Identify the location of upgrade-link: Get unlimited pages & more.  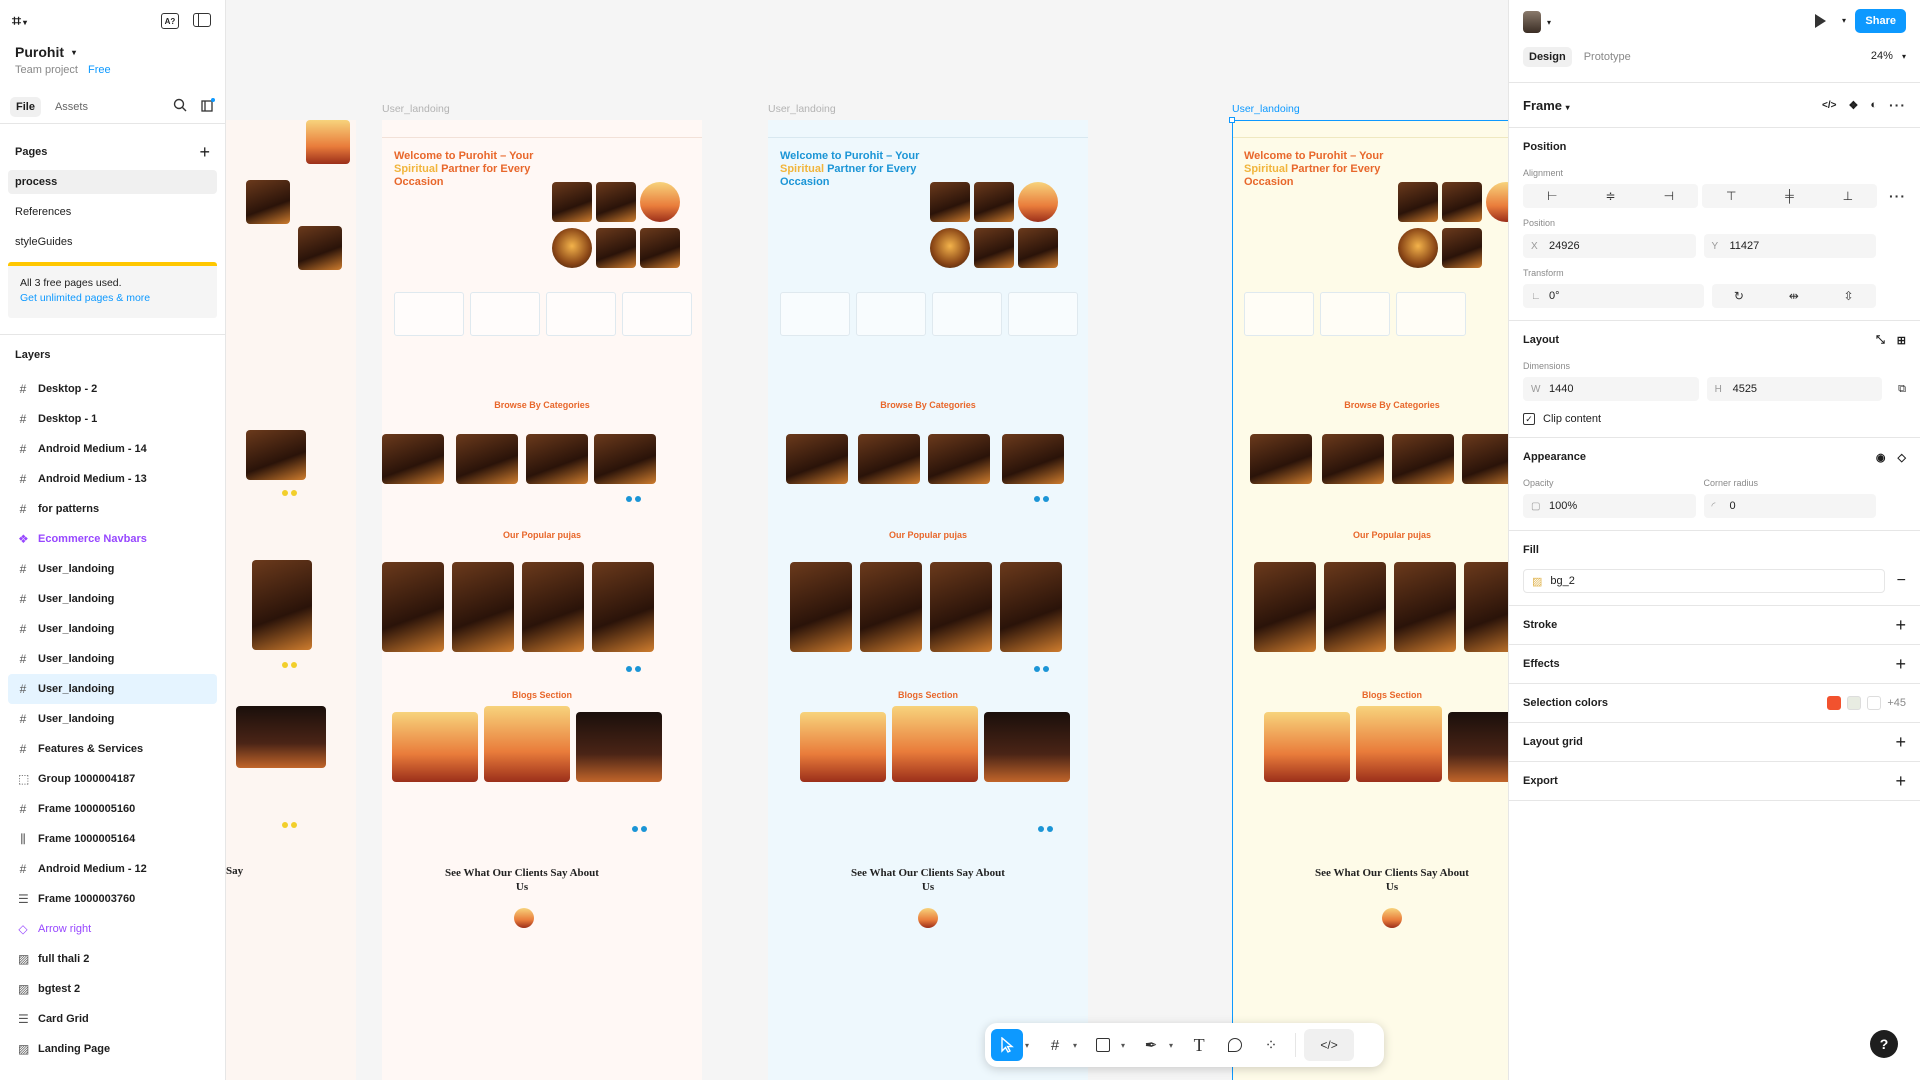
(112, 298).